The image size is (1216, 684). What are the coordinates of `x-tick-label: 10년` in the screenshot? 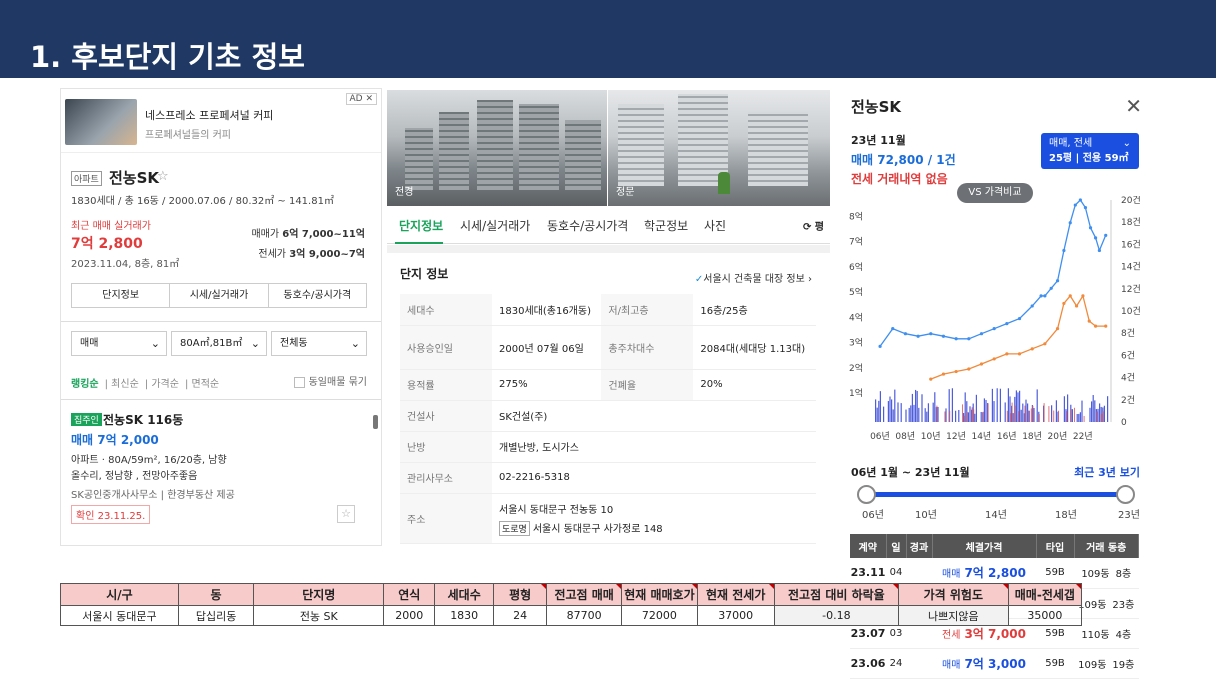 It's located at (931, 436).